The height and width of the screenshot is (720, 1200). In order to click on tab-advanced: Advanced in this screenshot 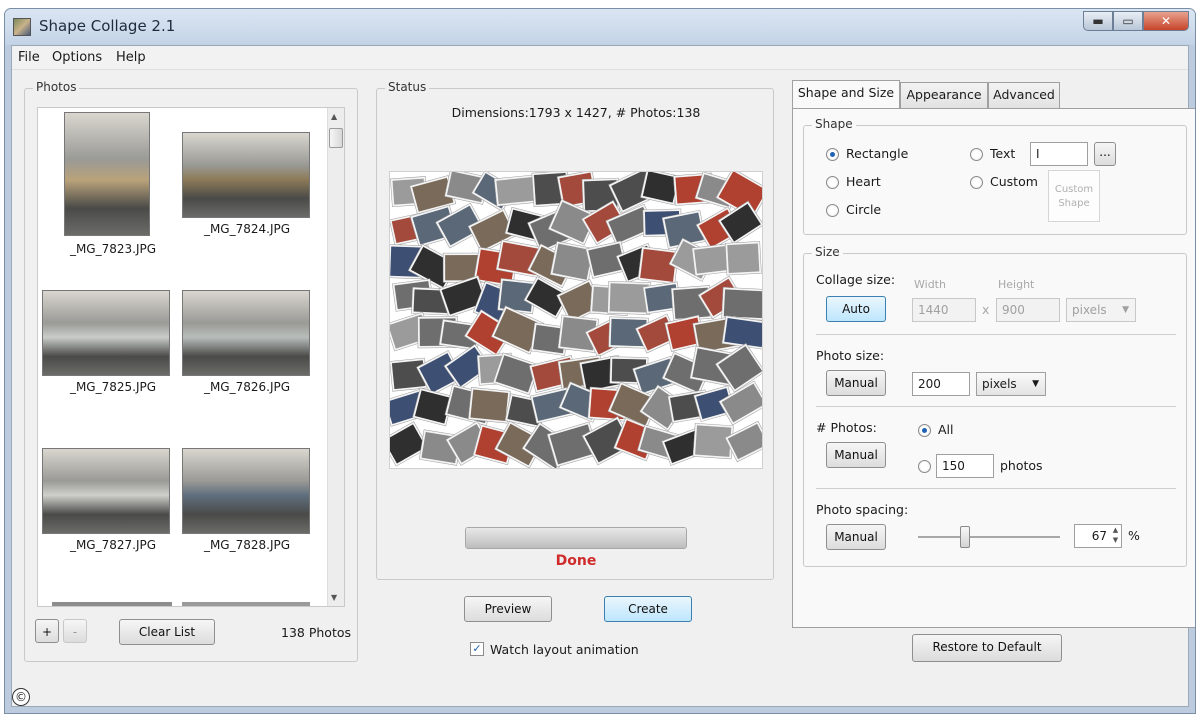, I will do `click(1024, 95)`.